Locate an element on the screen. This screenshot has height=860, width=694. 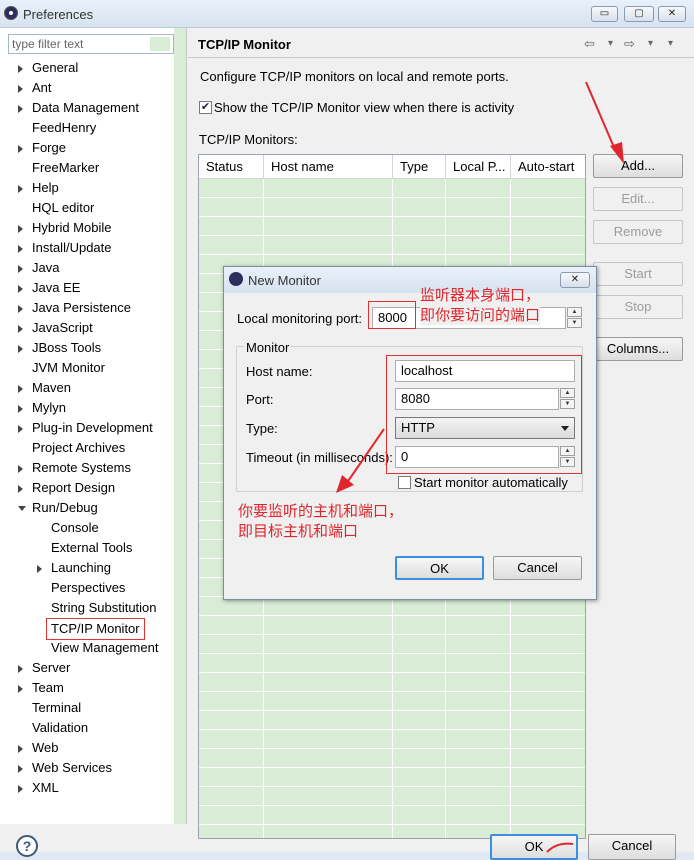
annotation-arrow-to-add is located at coordinates (604, 122).